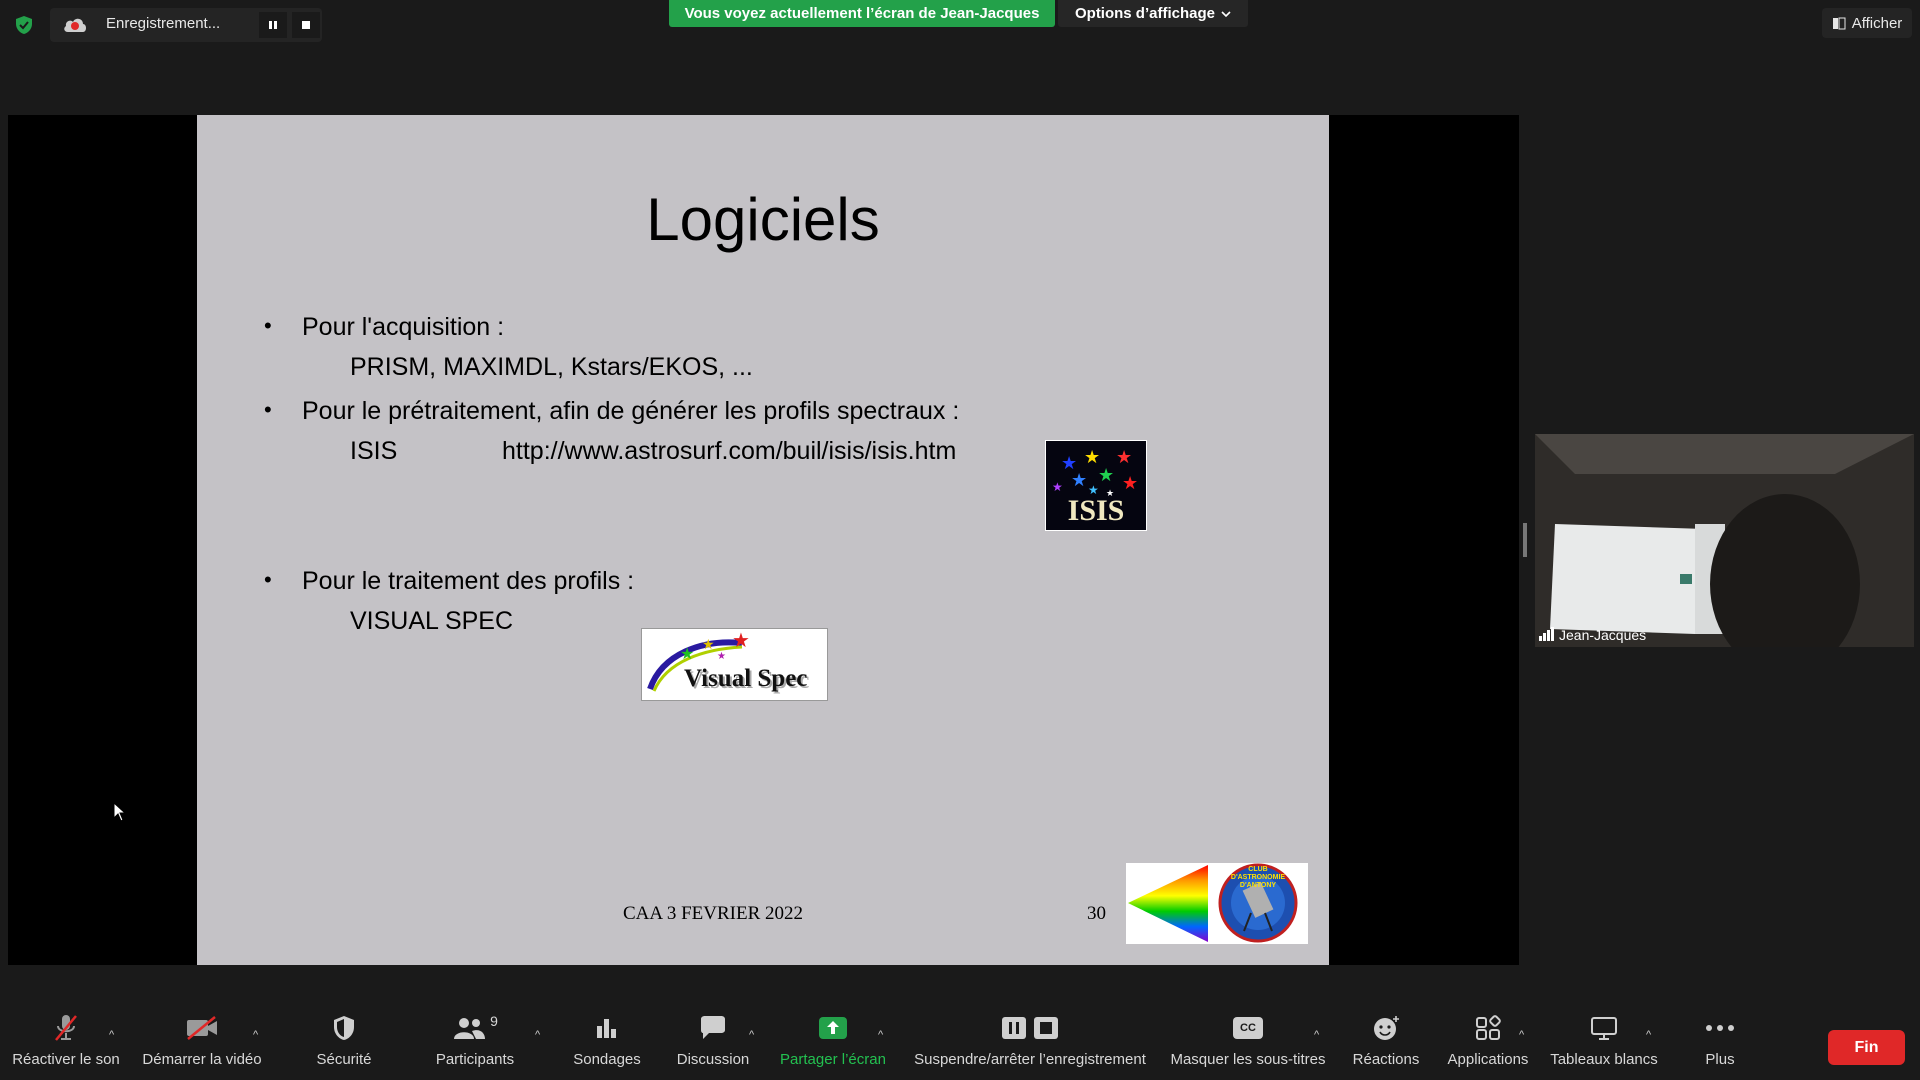 The width and height of the screenshot is (1920, 1080). Describe the element at coordinates (763, 219) in the screenshot. I see `slide-title: Logiciels` at that location.